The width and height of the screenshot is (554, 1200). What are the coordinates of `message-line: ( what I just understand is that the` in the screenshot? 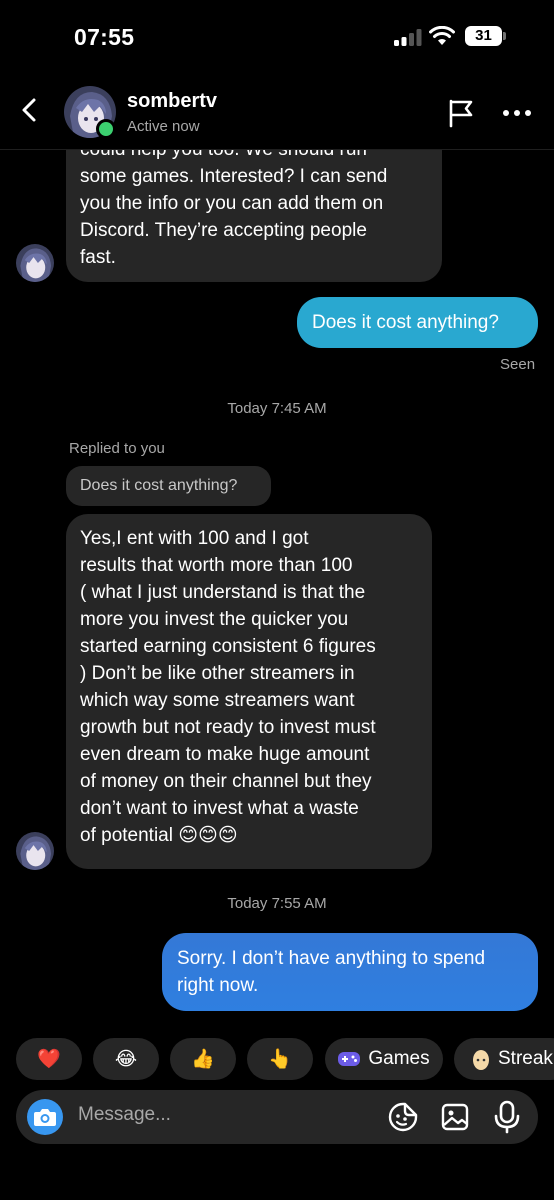 It's located at (223, 592).